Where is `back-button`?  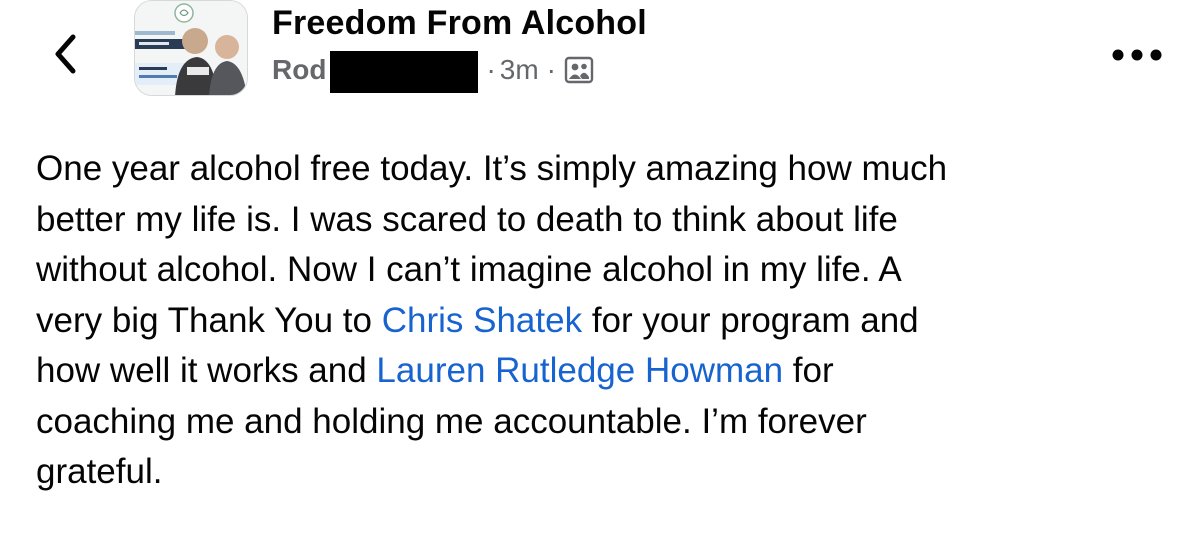 back-button is located at coordinates (66, 54).